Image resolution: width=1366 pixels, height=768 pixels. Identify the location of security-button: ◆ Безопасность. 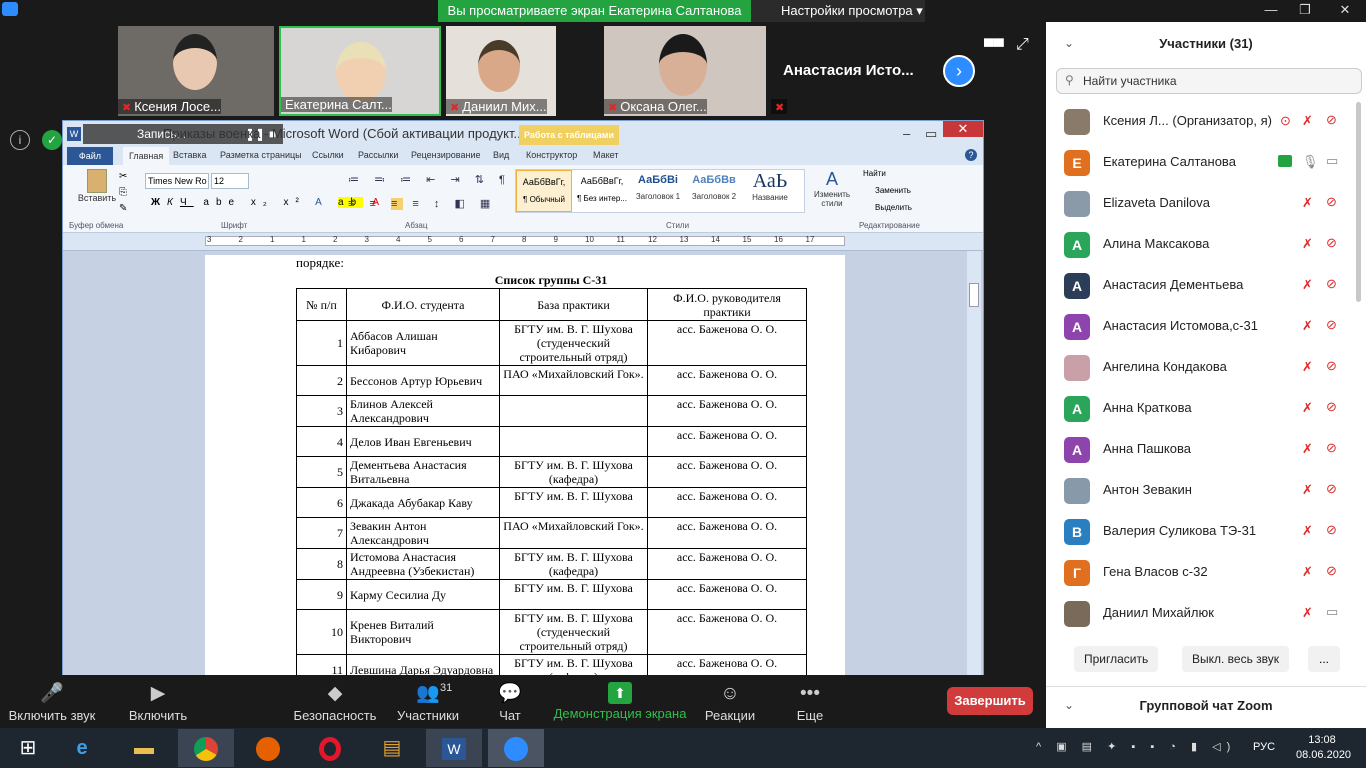
(335, 701).